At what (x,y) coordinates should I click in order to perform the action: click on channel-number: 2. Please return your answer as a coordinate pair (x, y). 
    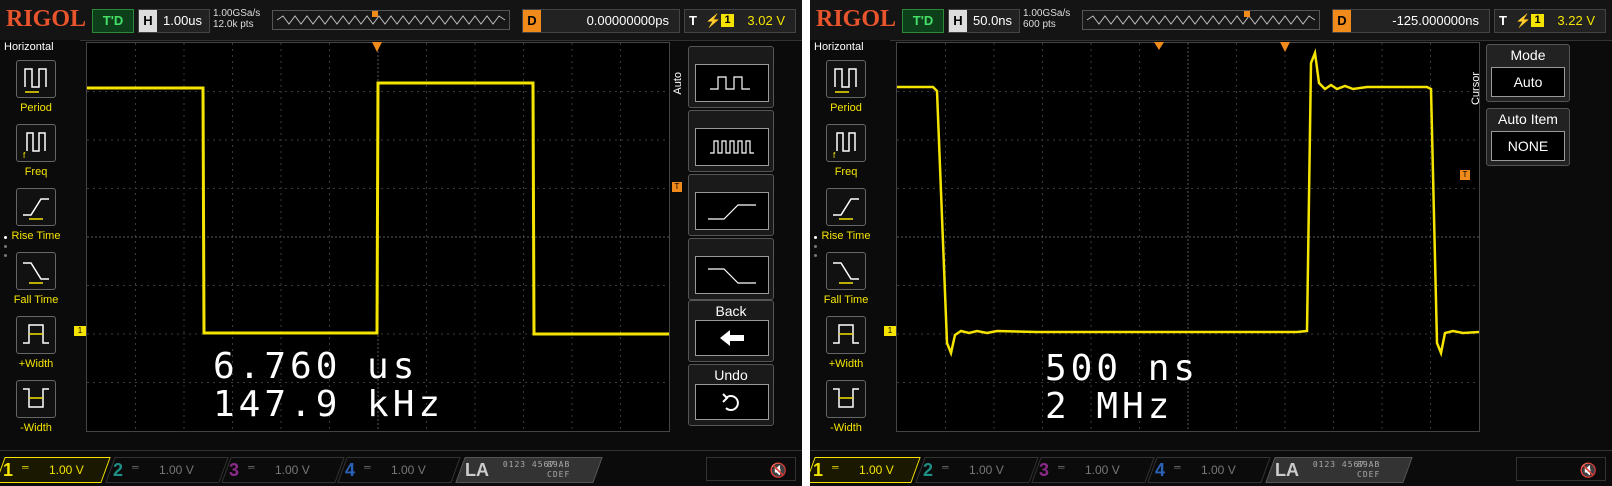
    Looking at the image, I should click on (928, 470).